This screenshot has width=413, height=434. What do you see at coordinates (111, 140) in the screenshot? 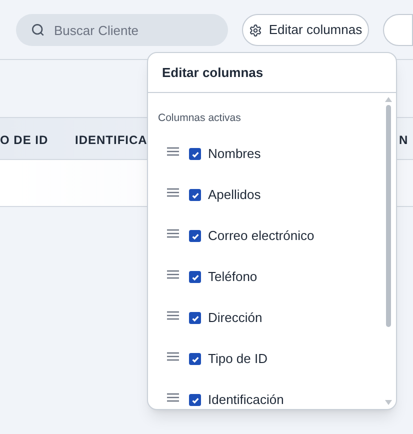
I see `column-header: IDENTIFICA` at bounding box center [111, 140].